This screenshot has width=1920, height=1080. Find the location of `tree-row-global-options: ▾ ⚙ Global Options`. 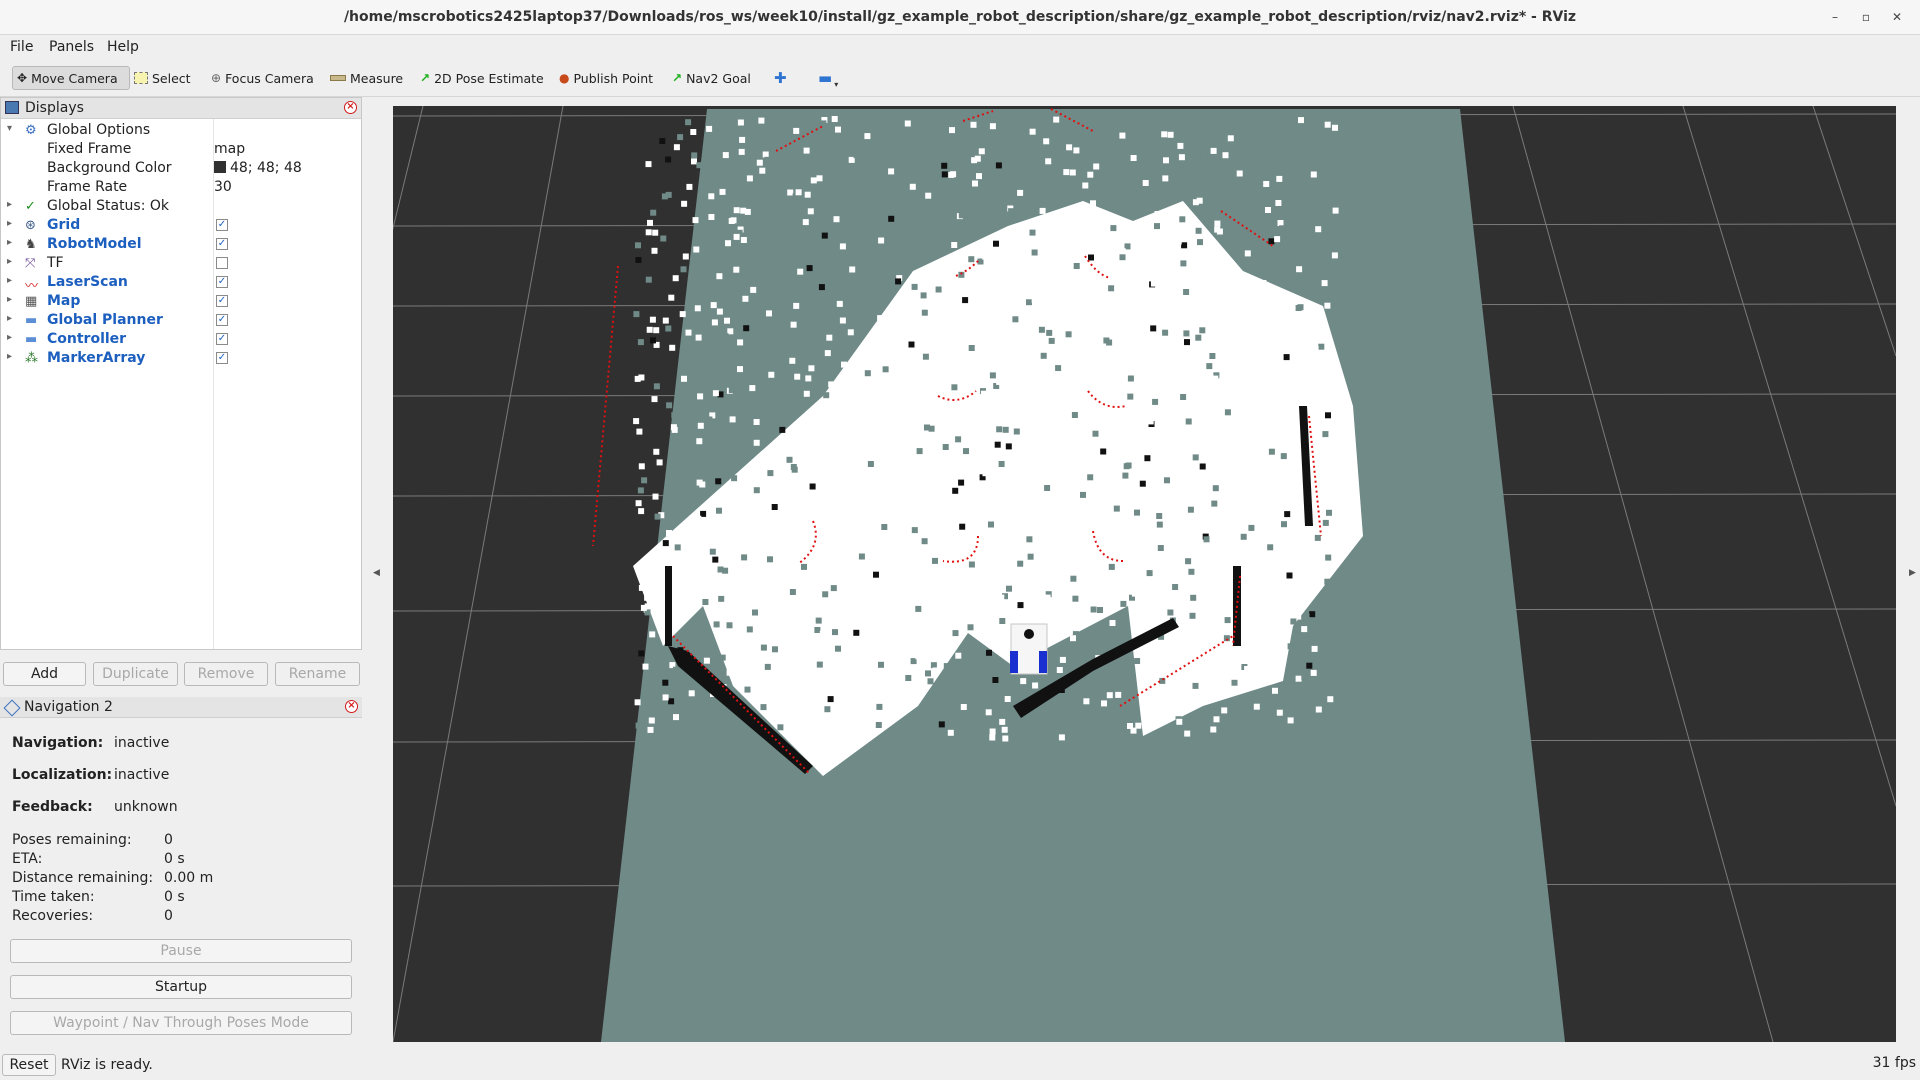

tree-row-global-options: ▾ ⚙ Global Options is located at coordinates (181, 130).